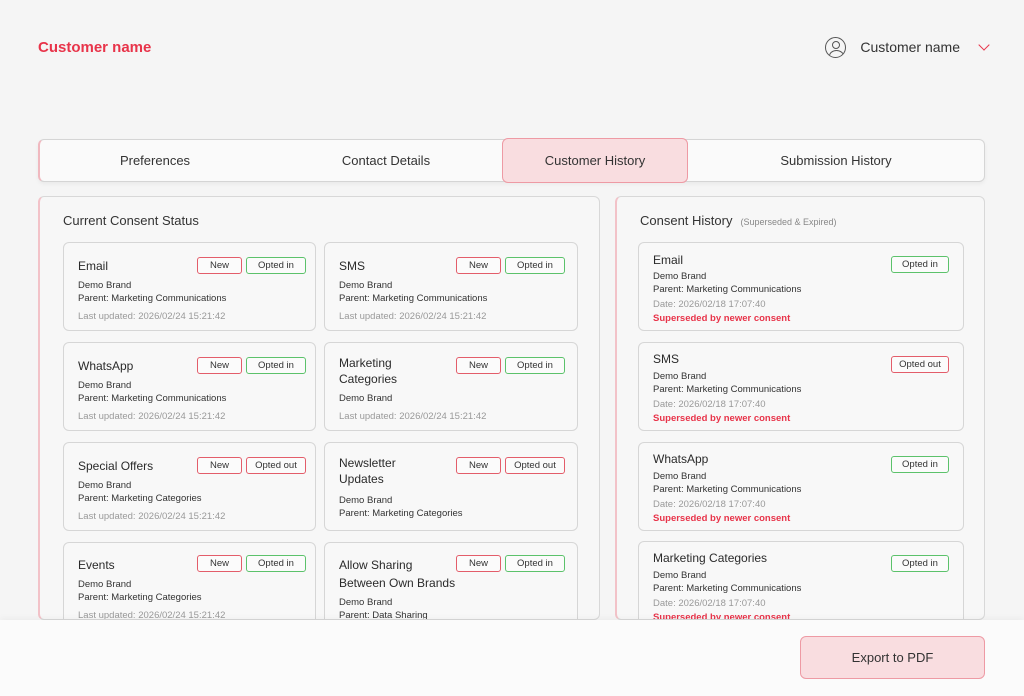  I want to click on tab-customer-history: Customer History, so click(595, 160).